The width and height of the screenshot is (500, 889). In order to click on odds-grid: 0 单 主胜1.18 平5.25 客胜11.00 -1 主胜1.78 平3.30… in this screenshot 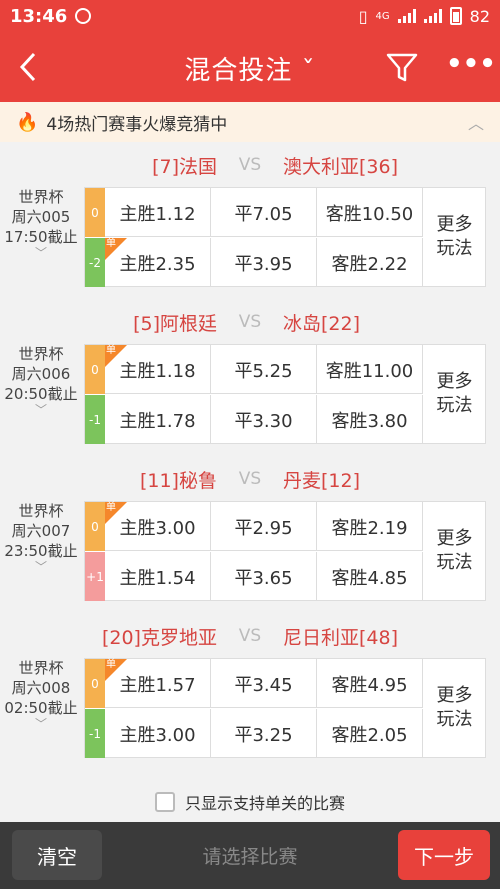, I will do `click(285, 394)`.